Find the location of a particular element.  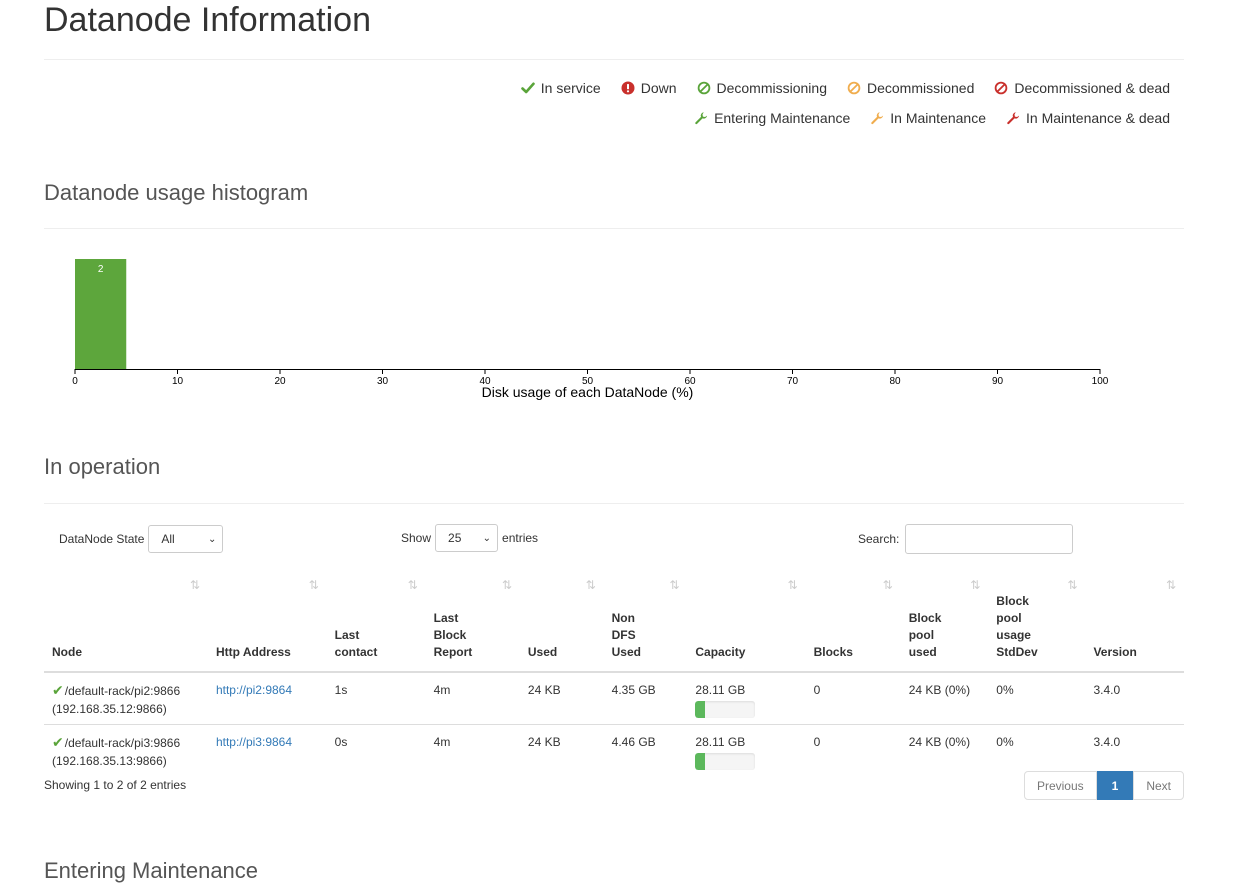

column-header-label: Http Address is located at coordinates (267, 643).